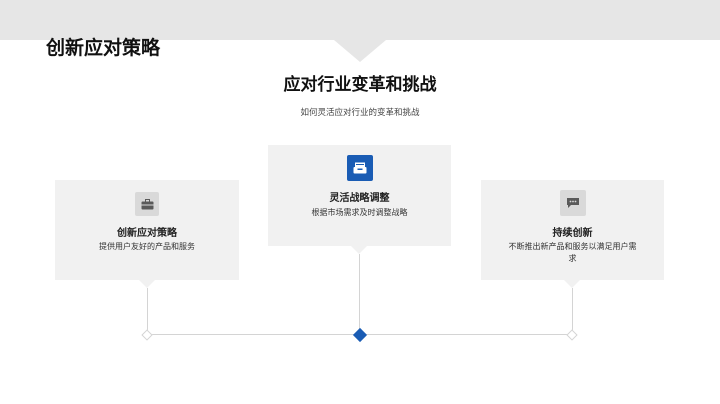 The image size is (720, 404). What do you see at coordinates (572, 284) in the screenshot?
I see `card-tail-right` at bounding box center [572, 284].